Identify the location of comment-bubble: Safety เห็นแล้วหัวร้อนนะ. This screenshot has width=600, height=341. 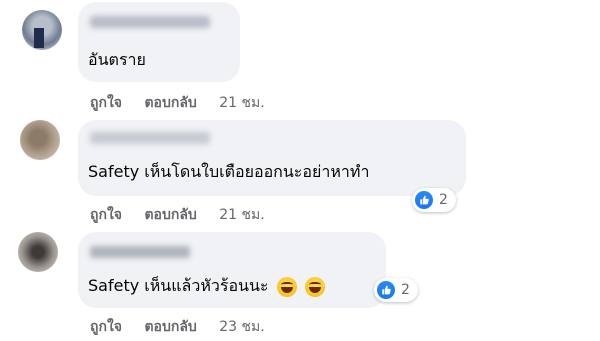
(232, 270).